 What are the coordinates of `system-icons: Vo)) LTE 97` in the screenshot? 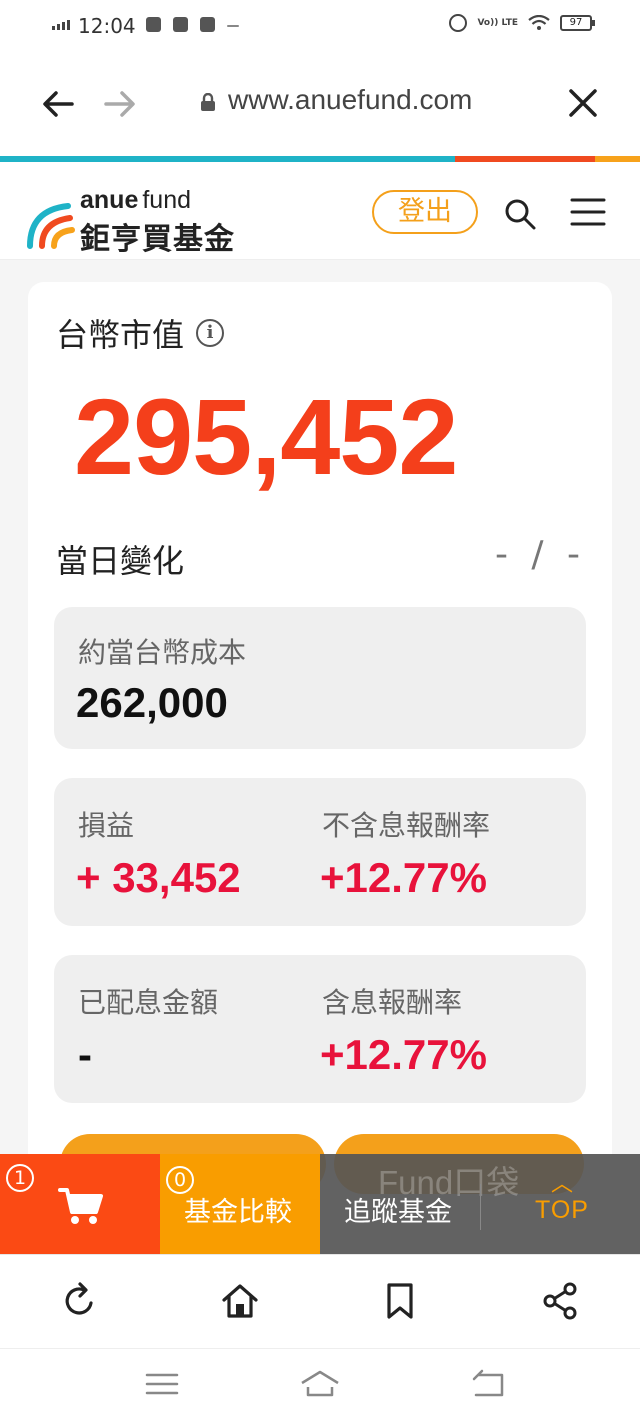 It's located at (522, 23).